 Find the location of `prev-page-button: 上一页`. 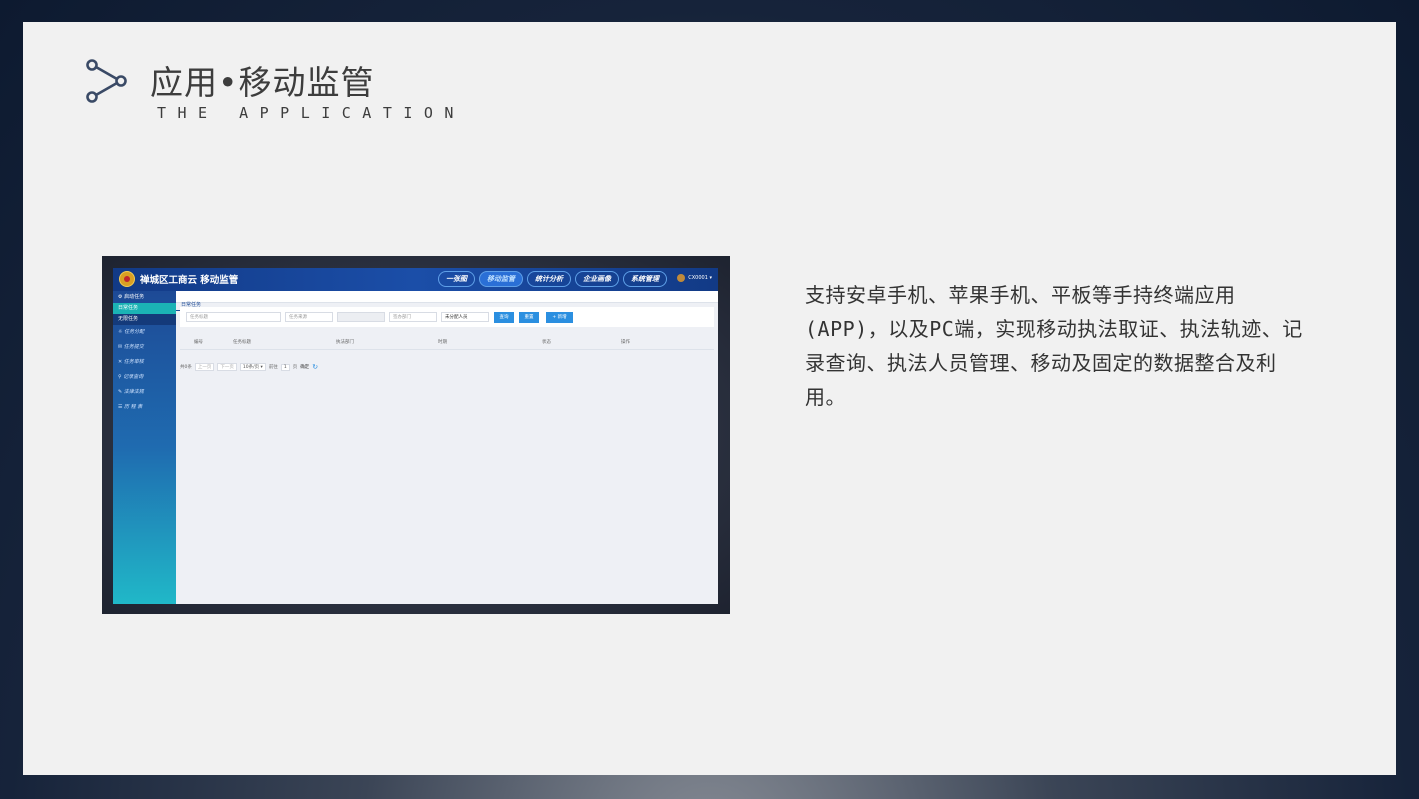

prev-page-button: 上一页 is located at coordinates (204, 367).